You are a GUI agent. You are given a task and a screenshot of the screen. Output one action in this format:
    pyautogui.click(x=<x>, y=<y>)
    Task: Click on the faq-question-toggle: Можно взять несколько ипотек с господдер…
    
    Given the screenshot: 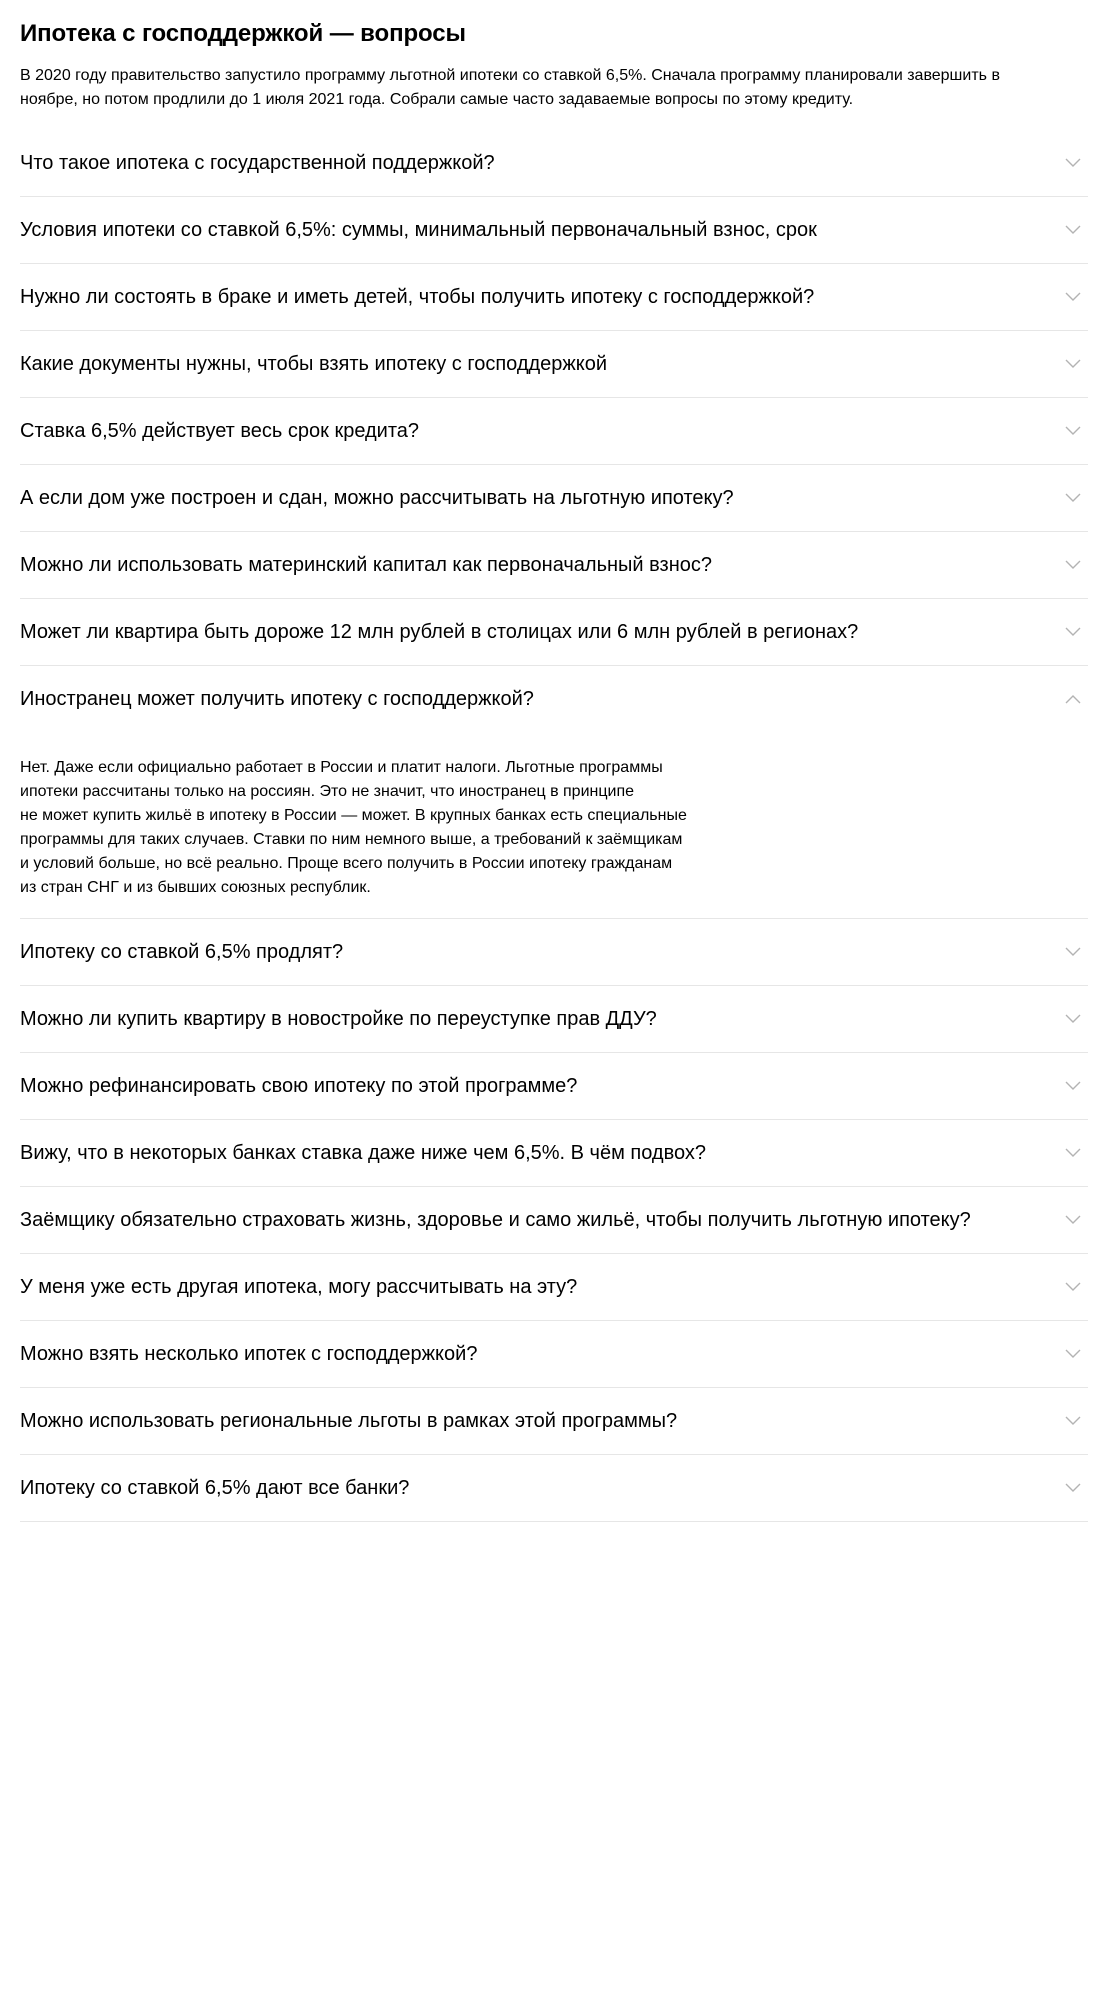 What is the action you would take?
    pyautogui.click(x=554, y=1354)
    